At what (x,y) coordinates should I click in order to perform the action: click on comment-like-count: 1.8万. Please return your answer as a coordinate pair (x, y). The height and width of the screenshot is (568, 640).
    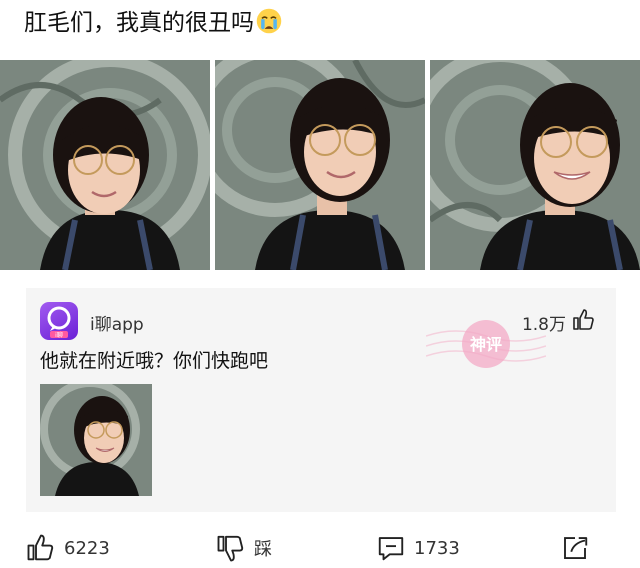
    Looking at the image, I should click on (543, 325).